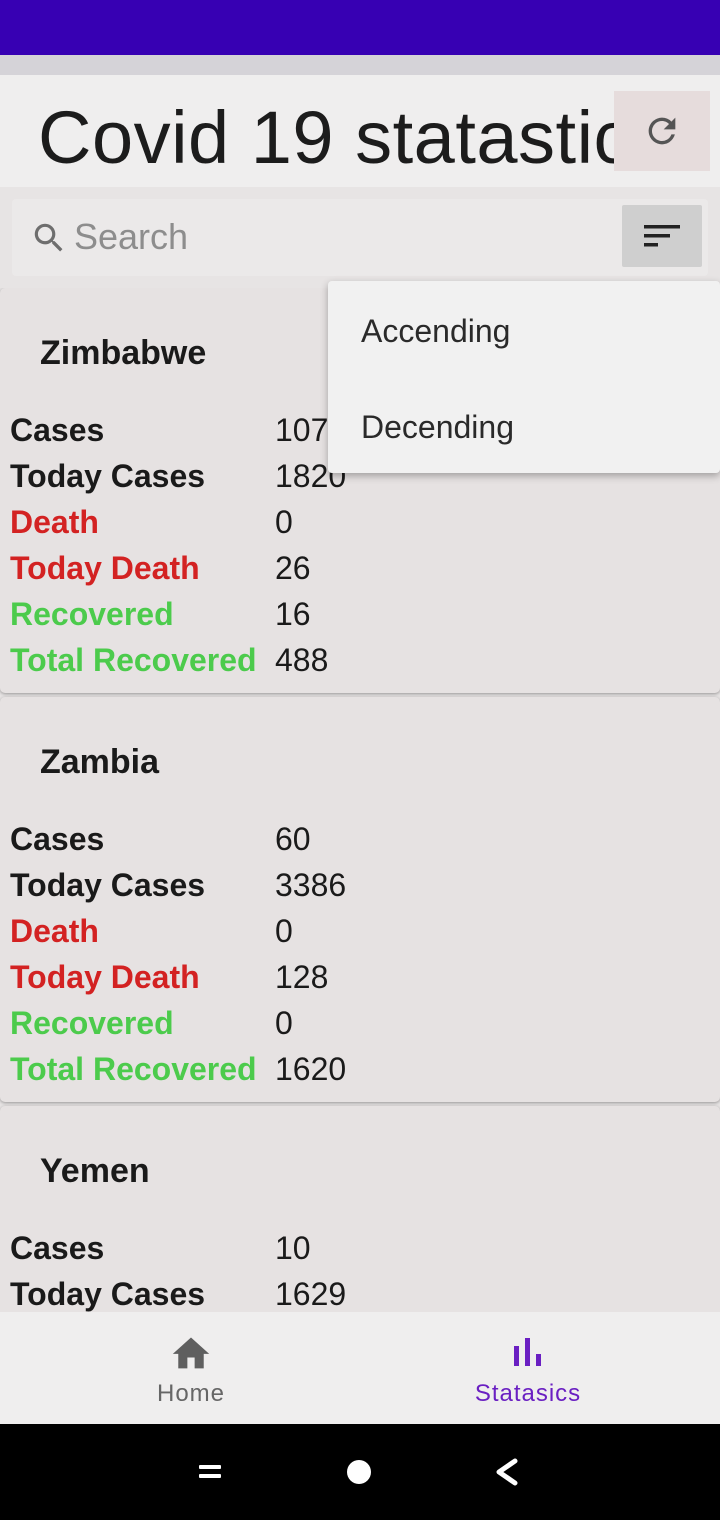 Image resolution: width=720 pixels, height=1520 pixels. I want to click on stat-value: 488, so click(302, 660).